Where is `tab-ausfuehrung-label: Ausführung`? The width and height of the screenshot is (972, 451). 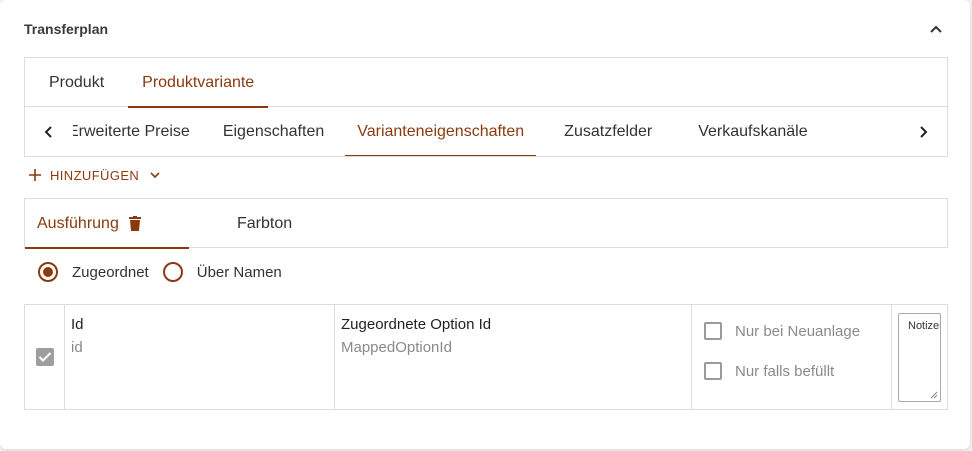 tab-ausfuehrung-label: Ausführung is located at coordinates (78, 223).